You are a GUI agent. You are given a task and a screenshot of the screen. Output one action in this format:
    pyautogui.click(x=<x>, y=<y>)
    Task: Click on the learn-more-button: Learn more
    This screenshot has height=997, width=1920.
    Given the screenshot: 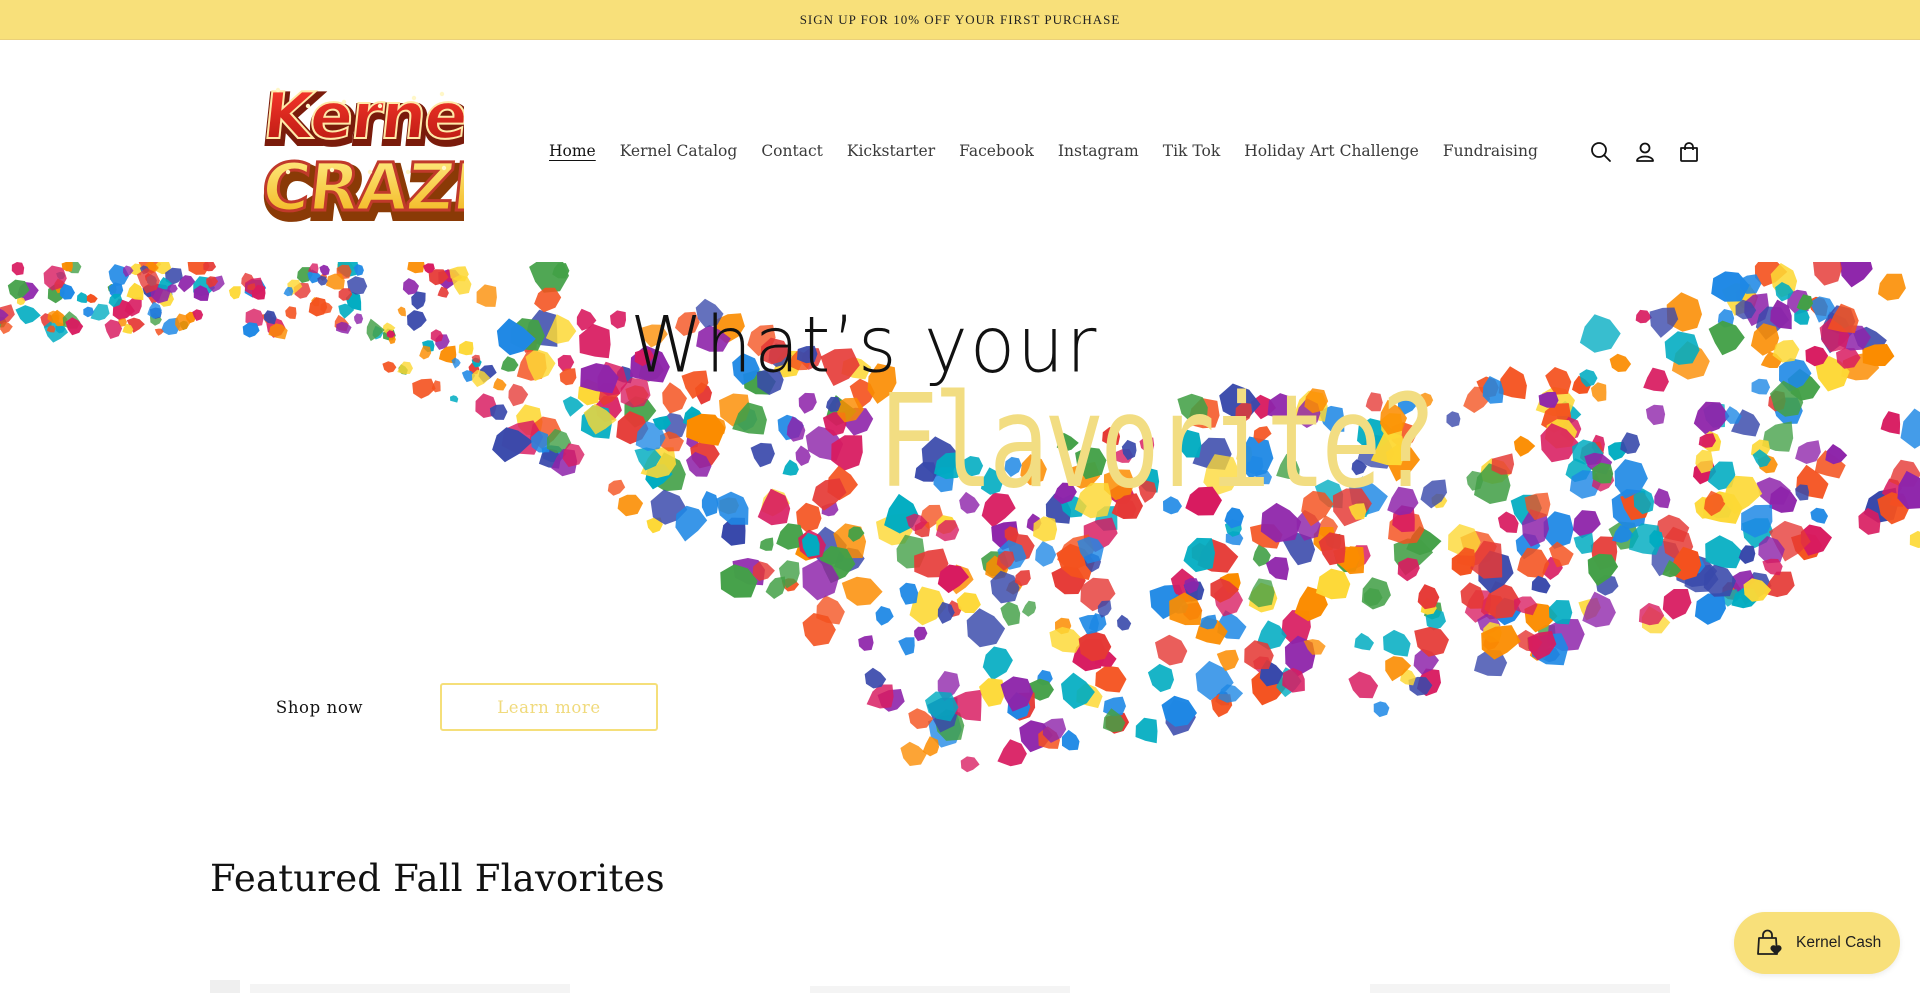 What is the action you would take?
    pyautogui.click(x=549, y=707)
    